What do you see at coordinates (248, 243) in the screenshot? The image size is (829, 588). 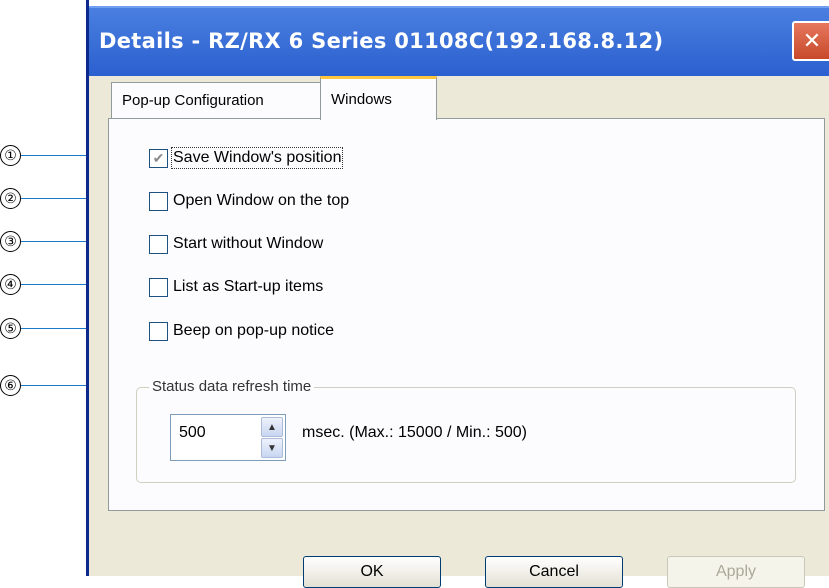 I see `option-label: Start without Window` at bounding box center [248, 243].